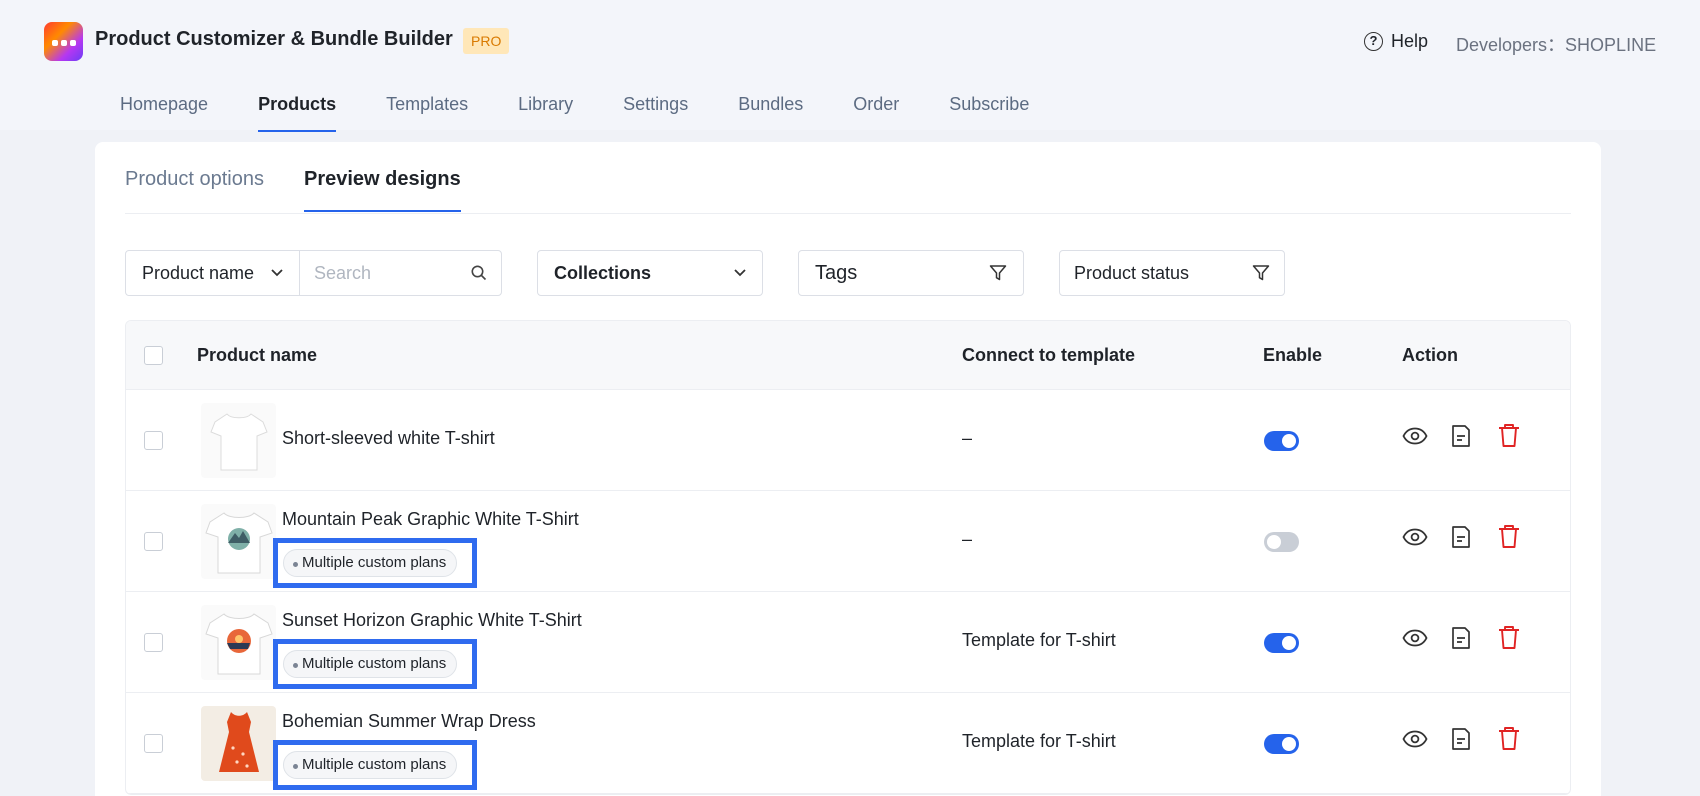  Describe the element at coordinates (1430, 354) in the screenshot. I see `header-action: Action` at that location.